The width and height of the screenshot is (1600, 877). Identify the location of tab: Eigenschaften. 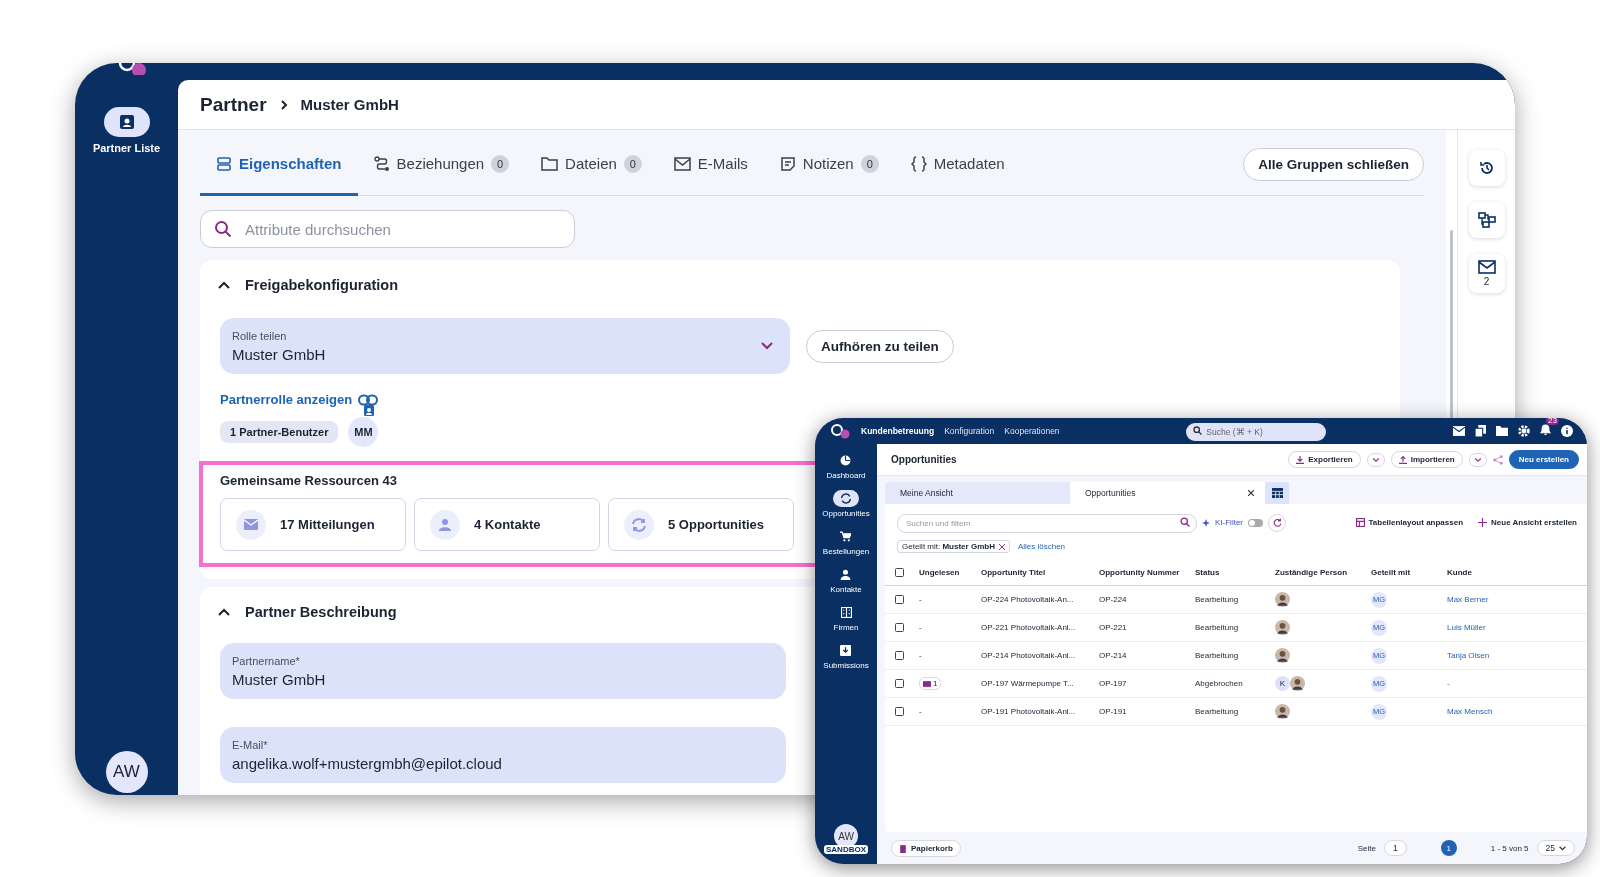
(279, 165).